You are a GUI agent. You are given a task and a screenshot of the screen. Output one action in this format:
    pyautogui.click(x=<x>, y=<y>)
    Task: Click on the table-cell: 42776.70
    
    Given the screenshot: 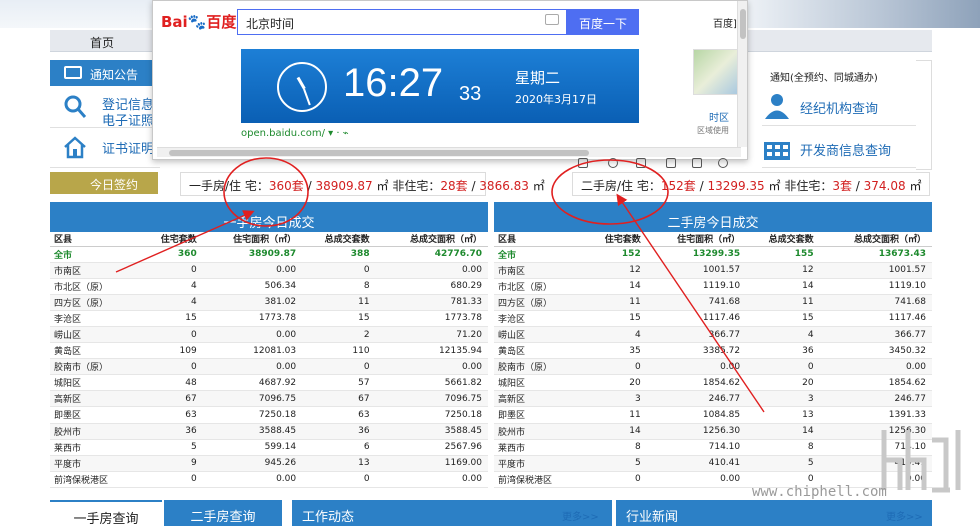 What is the action you would take?
    pyautogui.click(x=431, y=254)
    